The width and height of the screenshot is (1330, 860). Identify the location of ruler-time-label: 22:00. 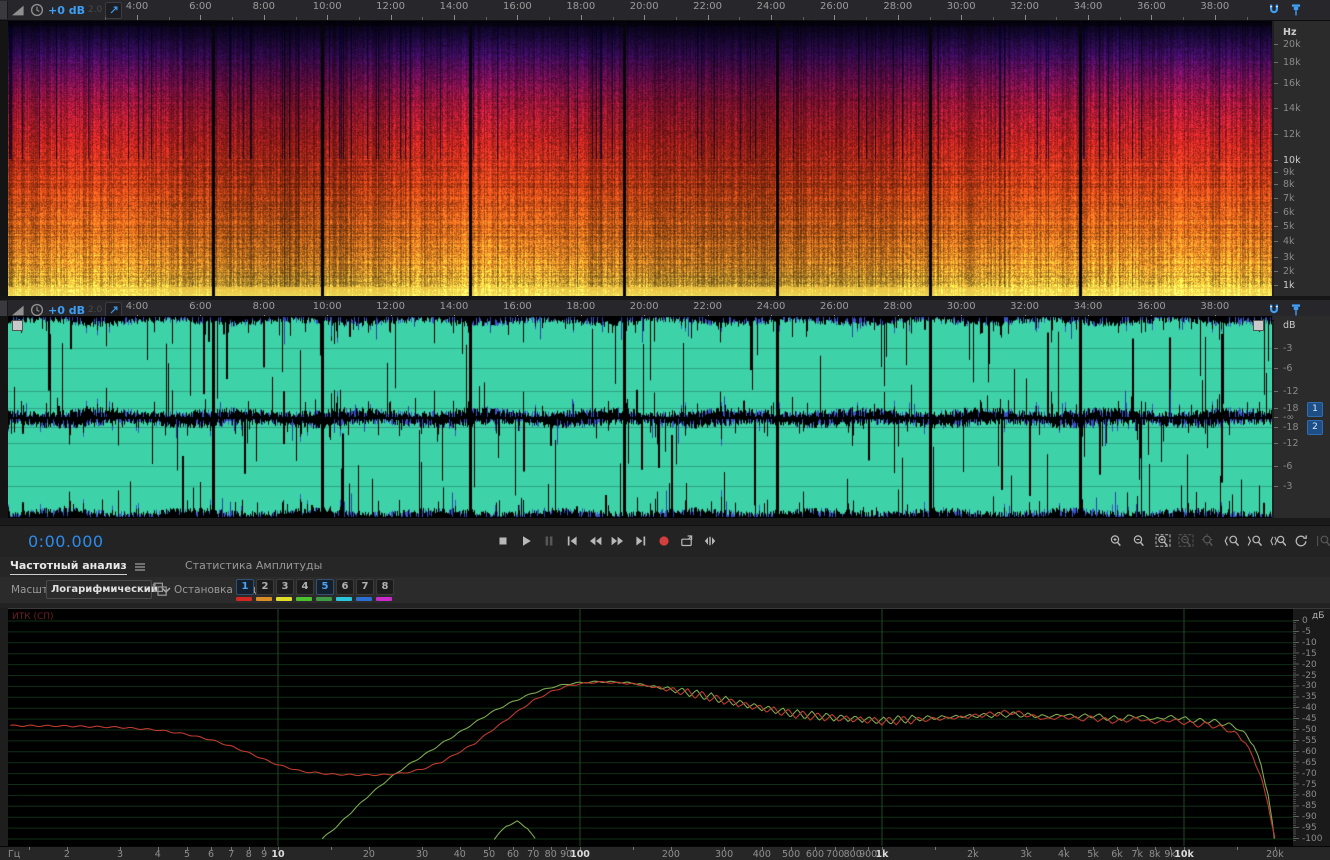
(707, 306).